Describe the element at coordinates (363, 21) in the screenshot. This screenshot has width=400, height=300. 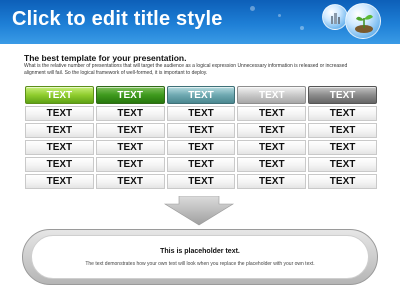
I see `plant-bubble-icon` at that location.